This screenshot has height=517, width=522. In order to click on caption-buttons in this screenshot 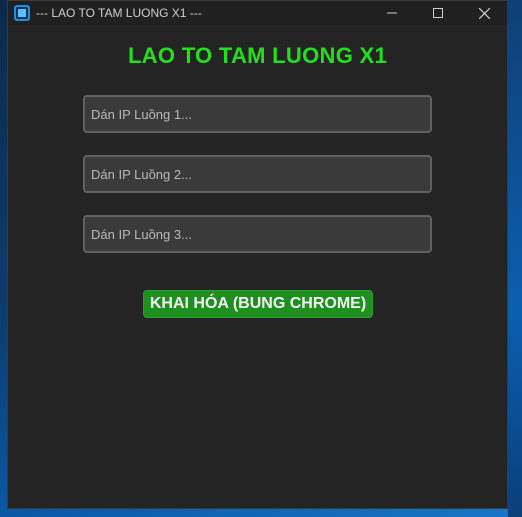, I will do `click(438, 13)`.